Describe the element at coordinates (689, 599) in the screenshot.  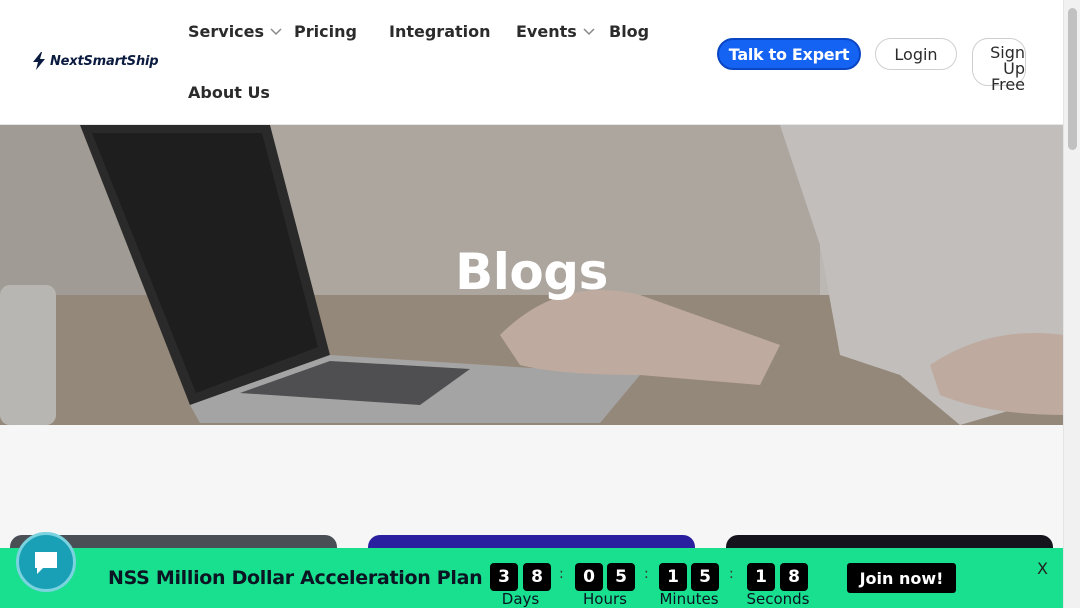
I see `countdown-minutes-label: Minutes` at that location.